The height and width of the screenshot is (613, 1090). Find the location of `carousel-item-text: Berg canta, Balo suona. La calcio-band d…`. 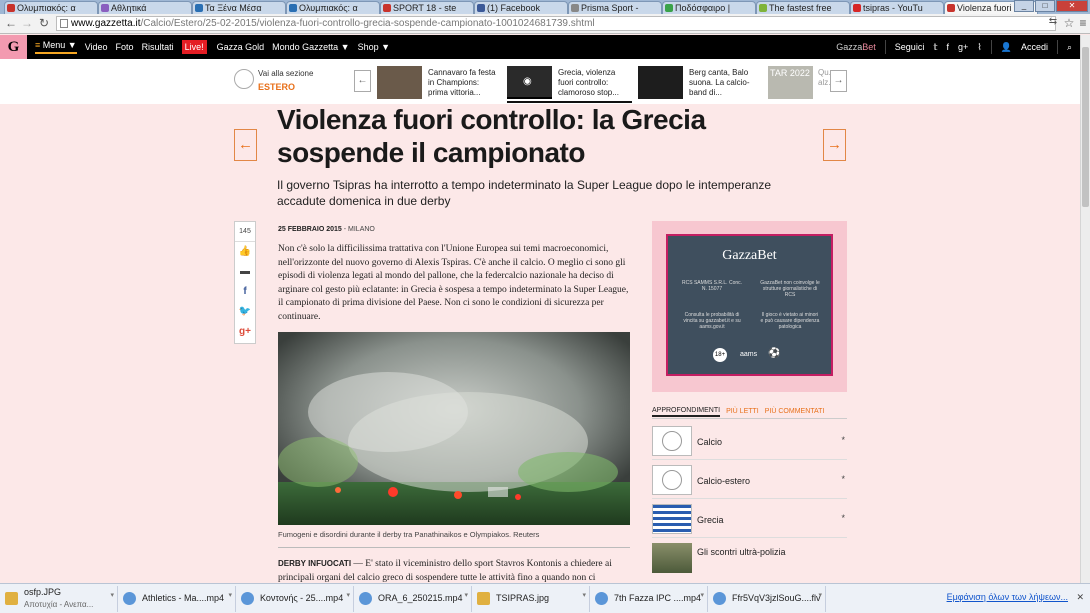

carousel-item-text: Berg canta, Balo suona. La calcio-band d… is located at coordinates (724, 83).